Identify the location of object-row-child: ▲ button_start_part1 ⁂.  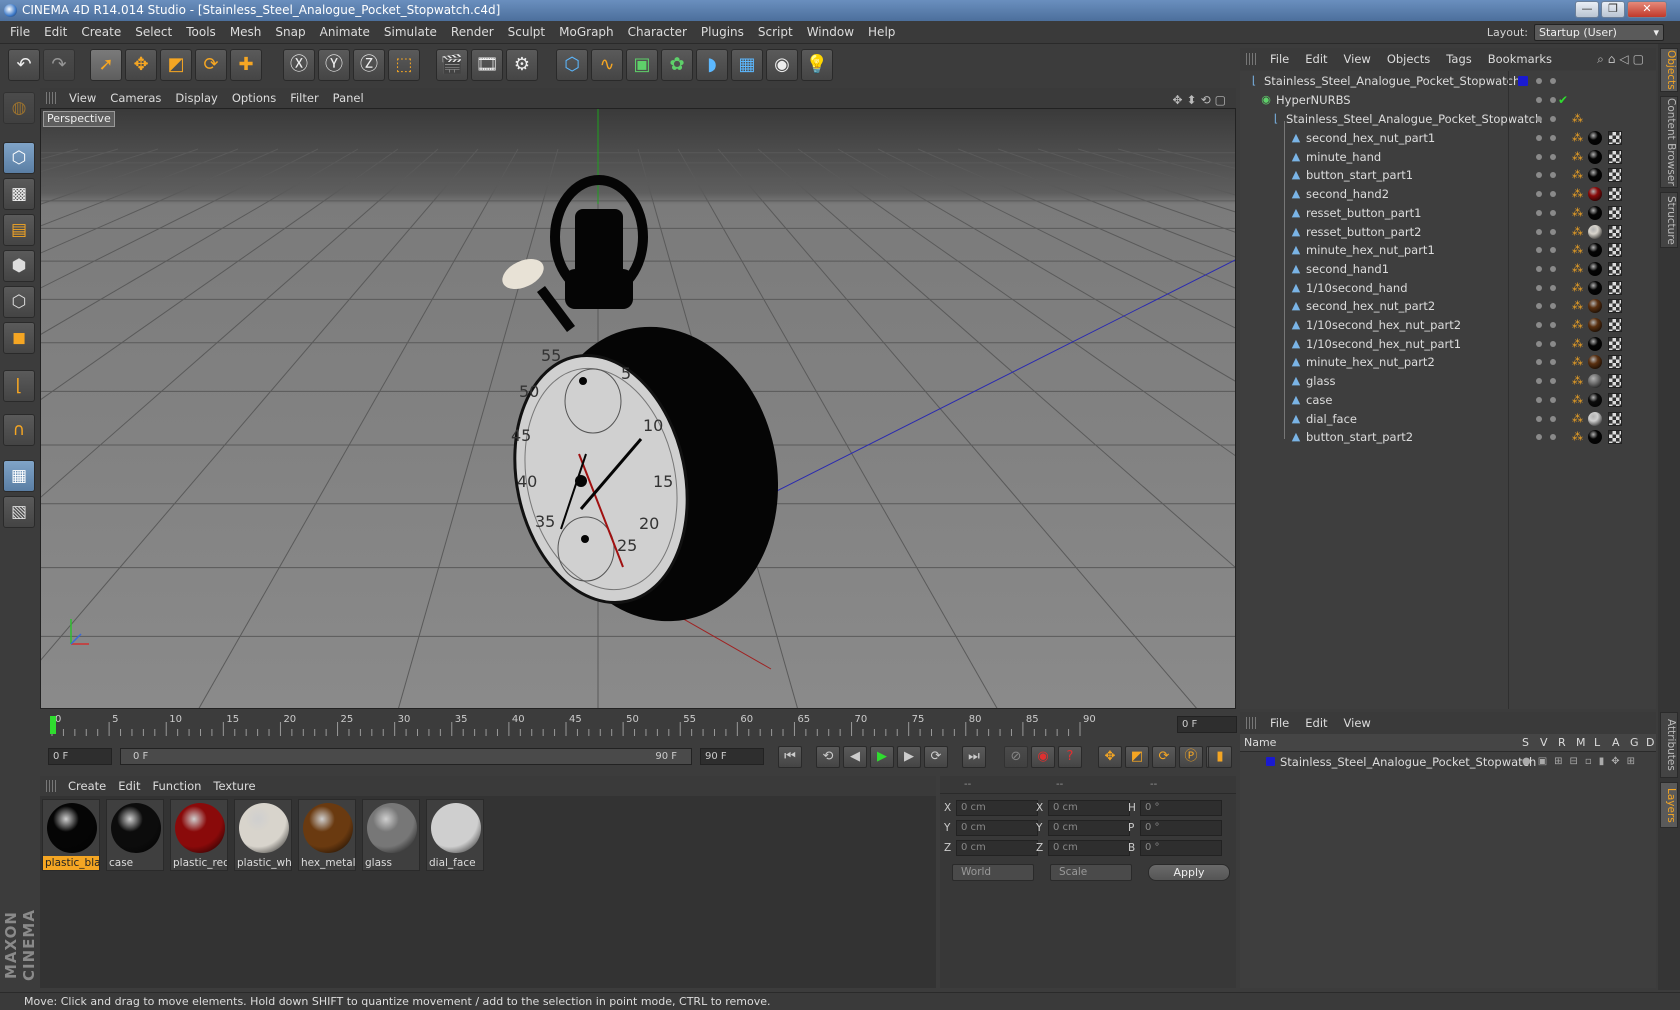
(1448, 175).